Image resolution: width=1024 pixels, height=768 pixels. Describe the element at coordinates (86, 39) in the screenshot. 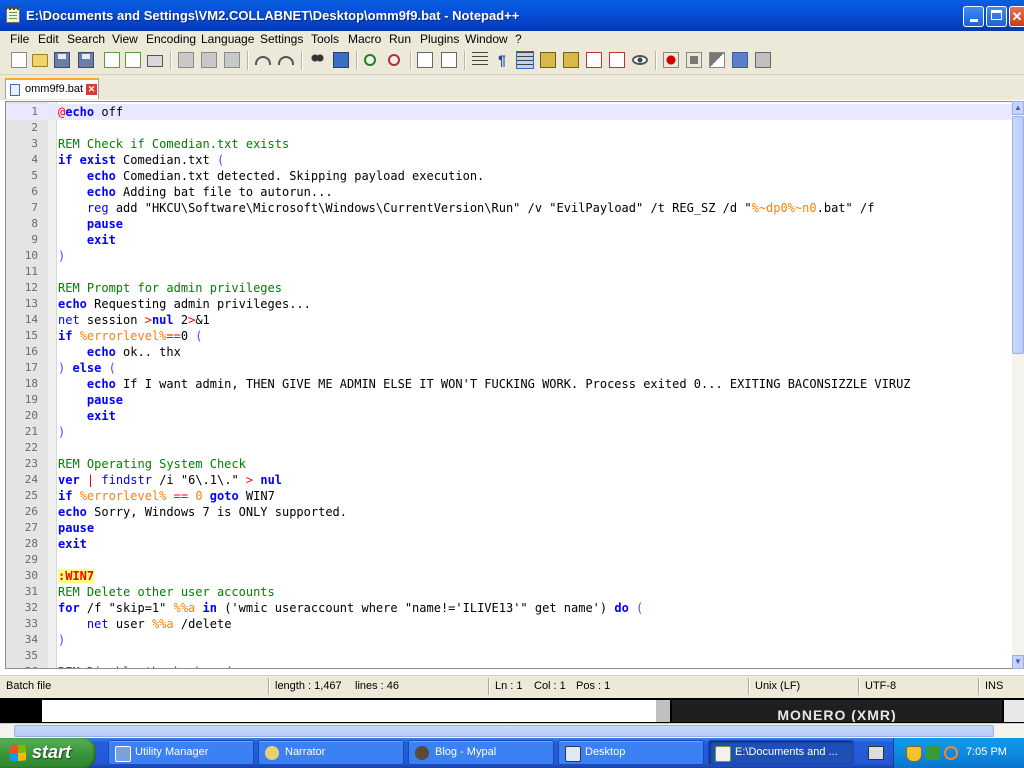

I see `menu-search: Search` at that location.